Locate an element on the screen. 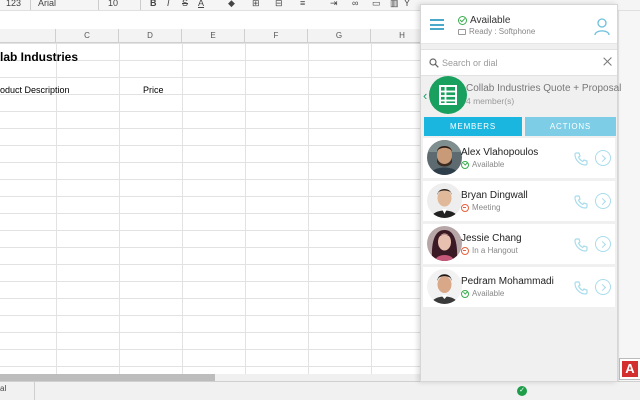  comment-icon: ▭ is located at coordinates (376, 4).